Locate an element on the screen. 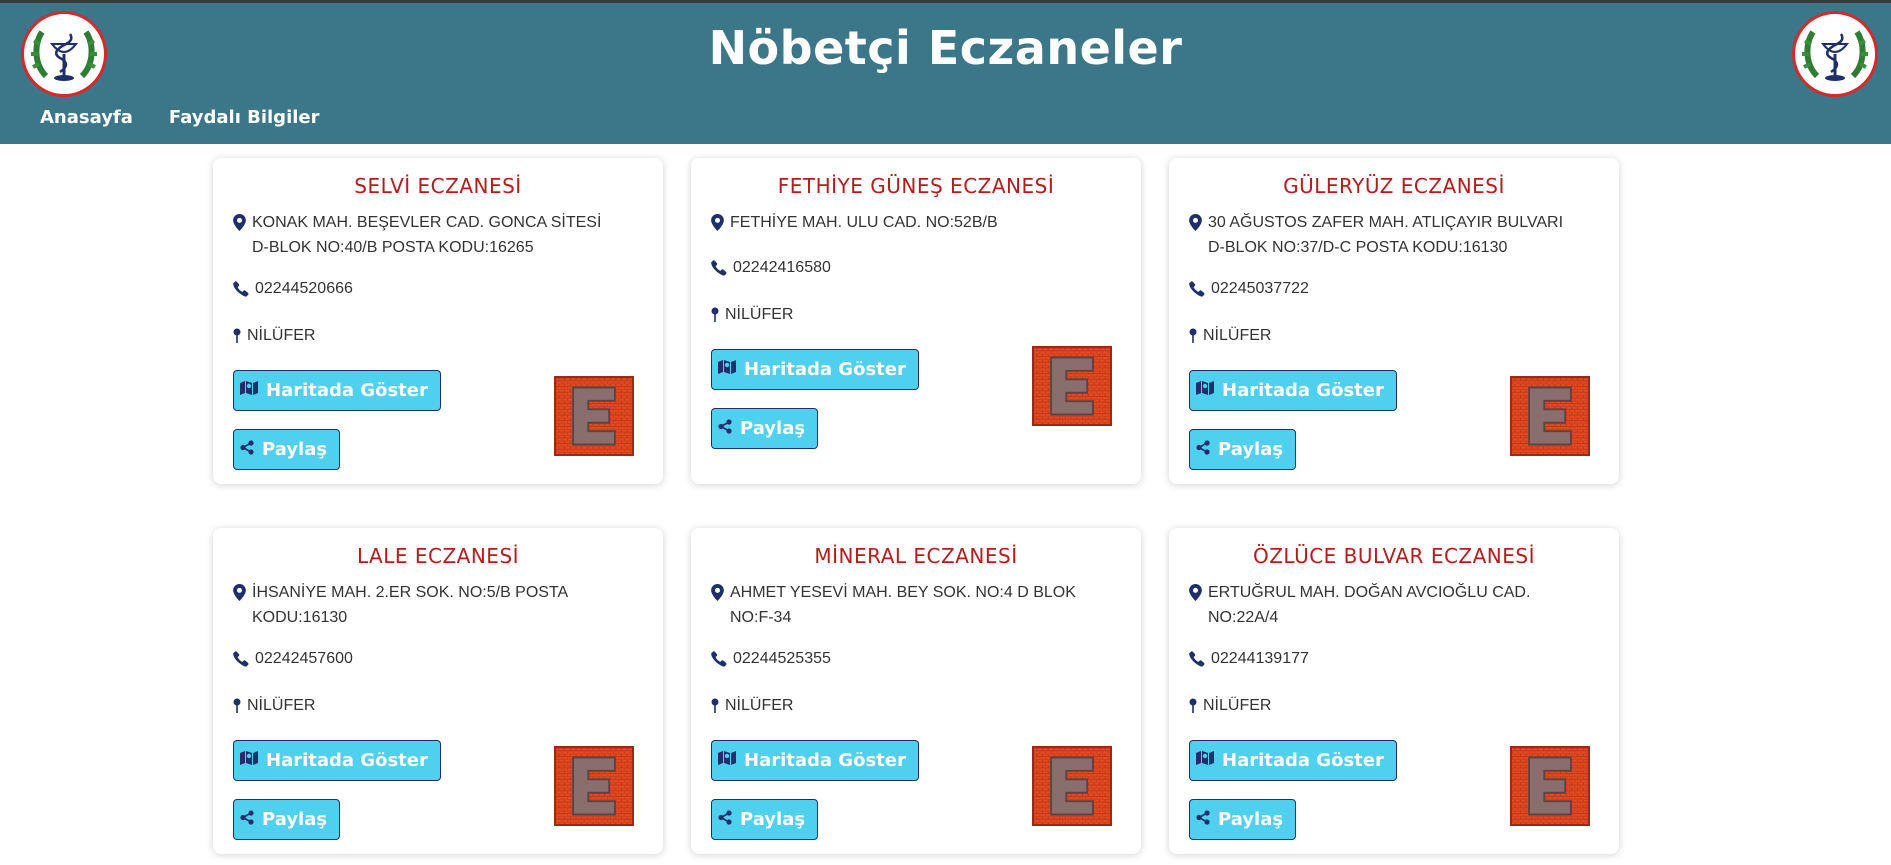  pharmacy-phone: 02244525355 is located at coordinates (916, 660).